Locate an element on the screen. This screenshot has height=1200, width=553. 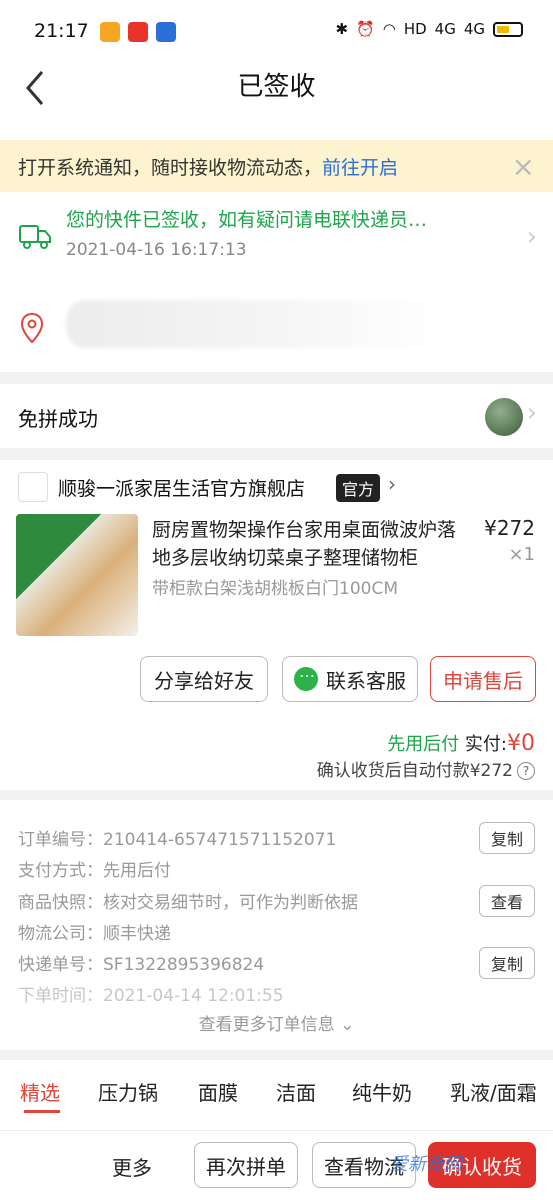
tracking-number-row: 快递单号：SF1322895396824 is located at coordinates (141, 965).